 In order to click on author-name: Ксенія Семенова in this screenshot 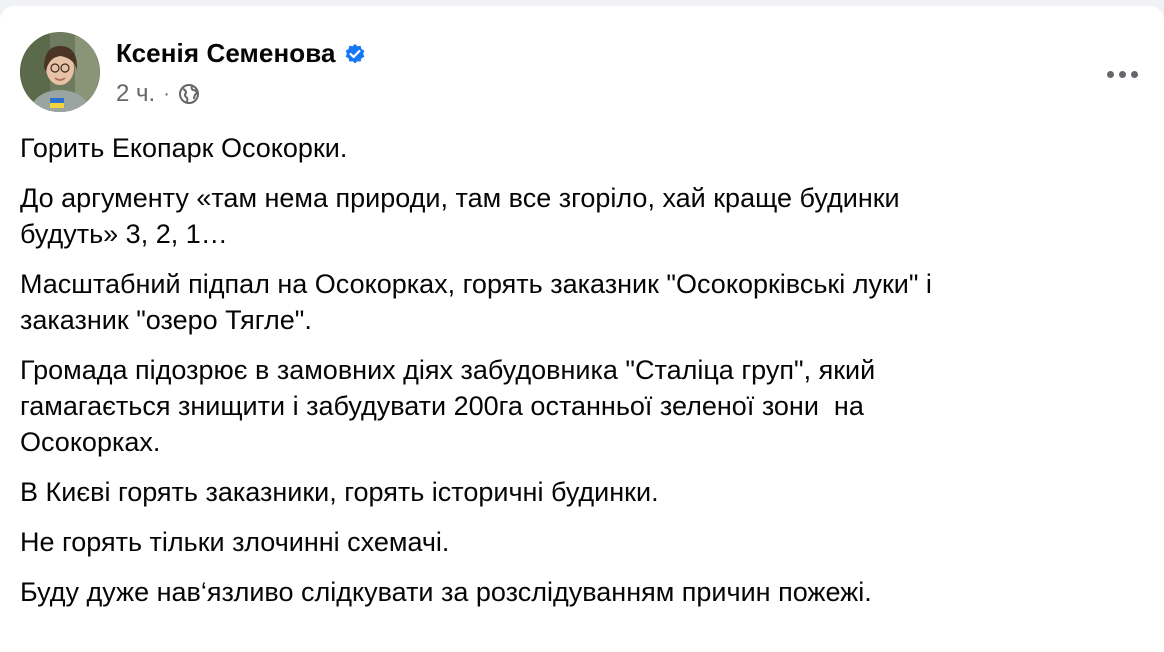, I will do `click(226, 53)`.